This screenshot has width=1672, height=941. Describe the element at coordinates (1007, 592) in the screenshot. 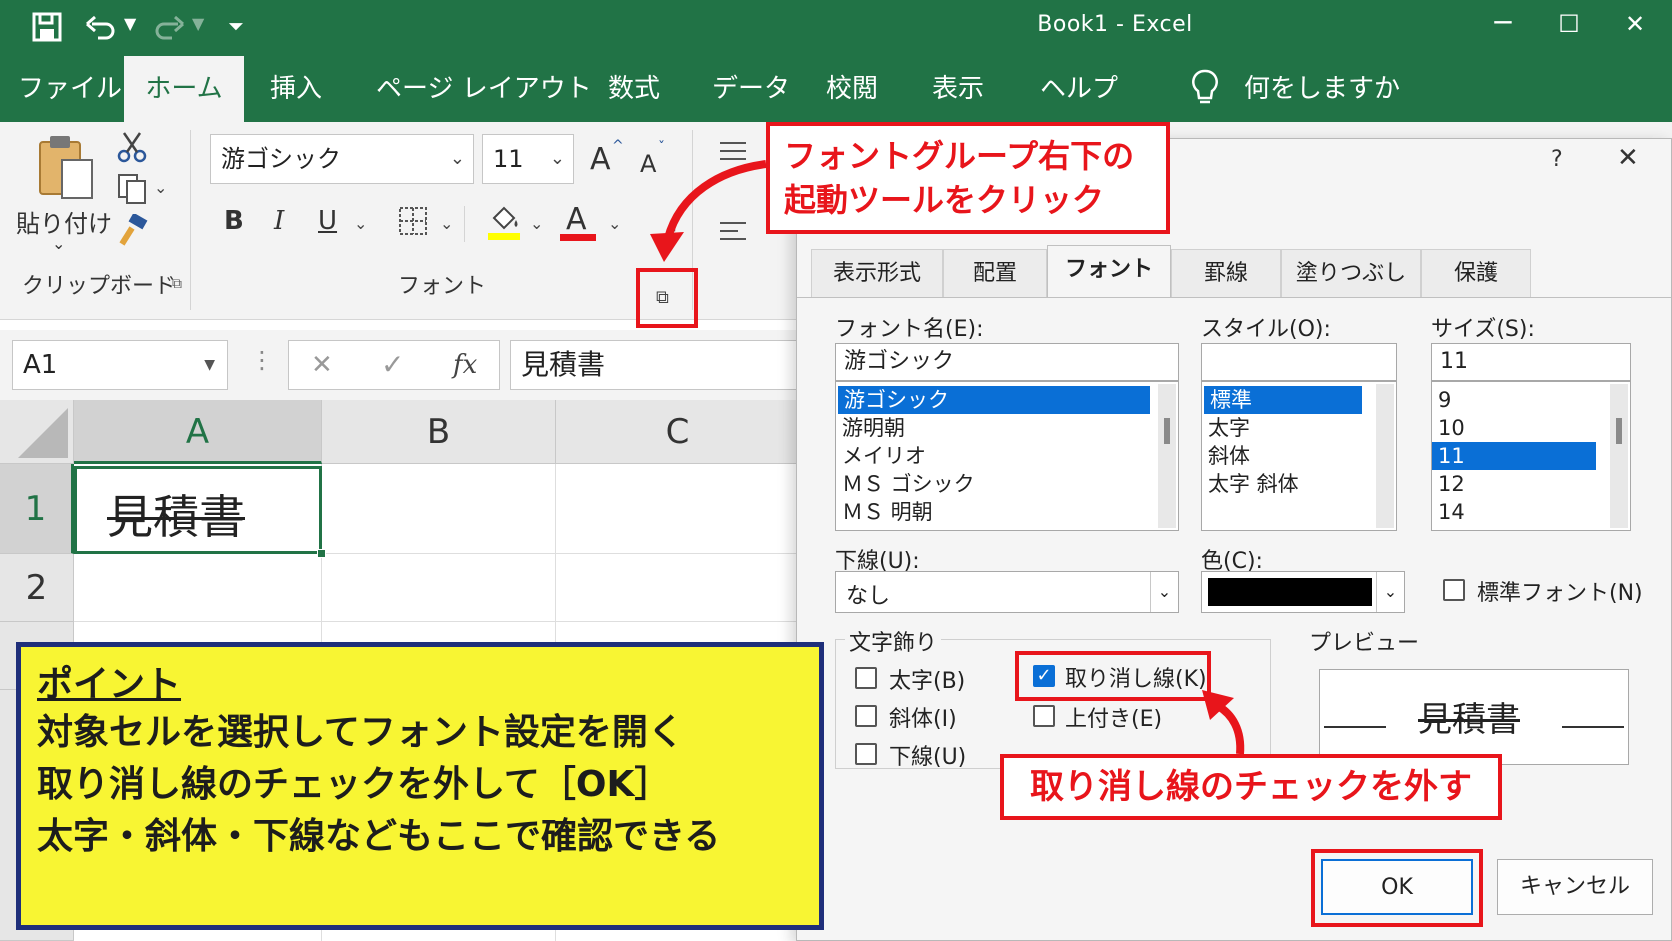

I see `underline-select: なし ⌄` at that location.